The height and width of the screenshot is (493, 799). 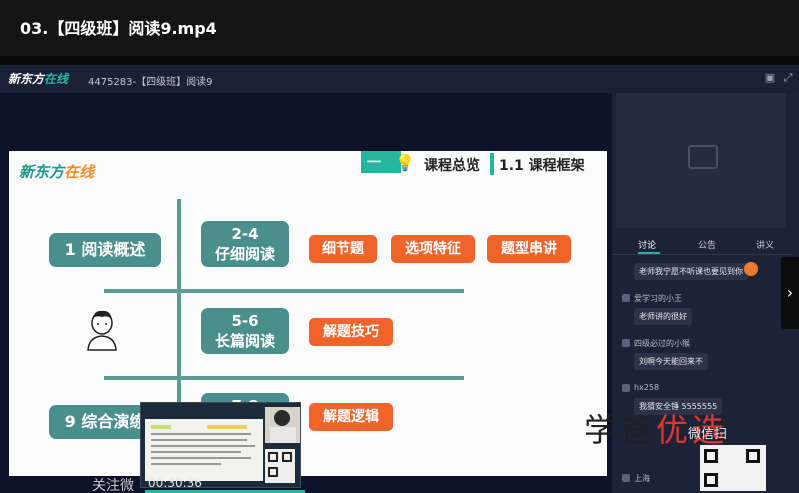 I want to click on video-title-bar: 03.【四级班】阅读9.mp4, so click(x=399, y=28).